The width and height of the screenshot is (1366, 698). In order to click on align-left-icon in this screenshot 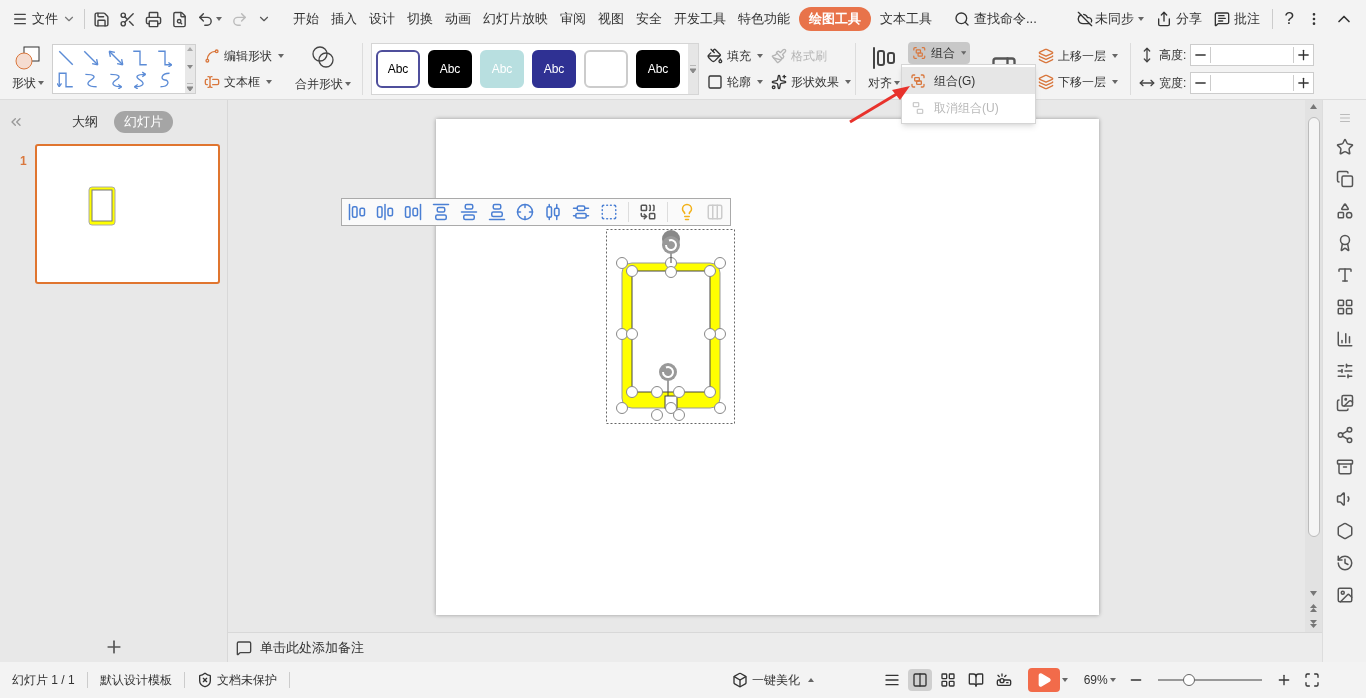, I will do `click(357, 212)`.